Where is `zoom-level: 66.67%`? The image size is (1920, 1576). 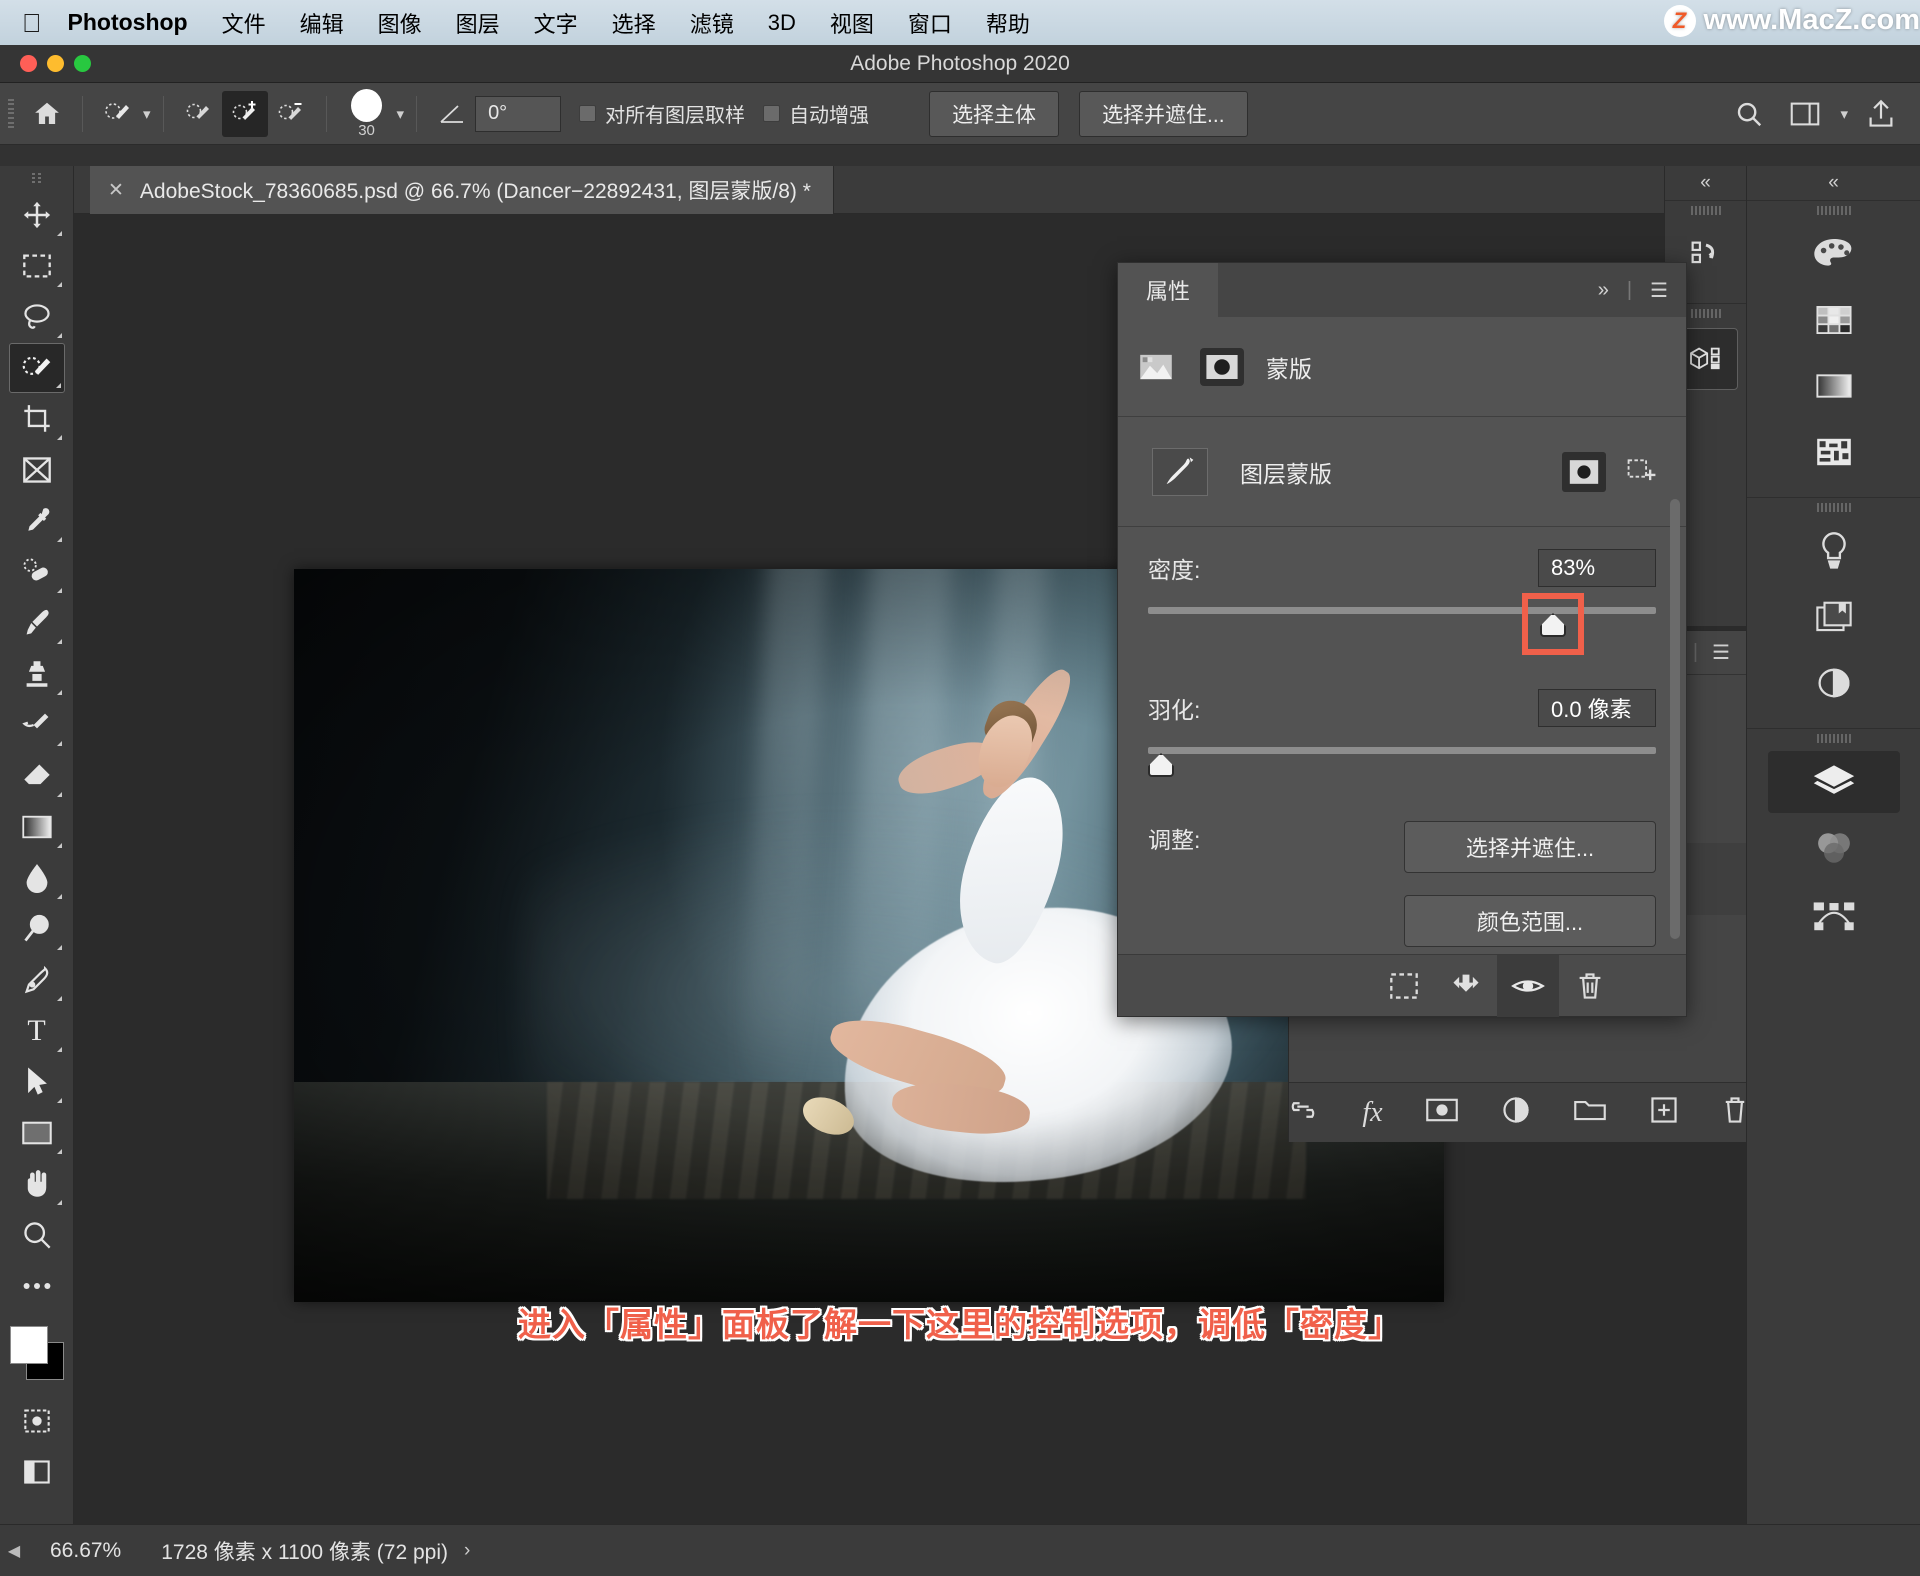
zoom-level: 66.67% is located at coordinates (85, 1551).